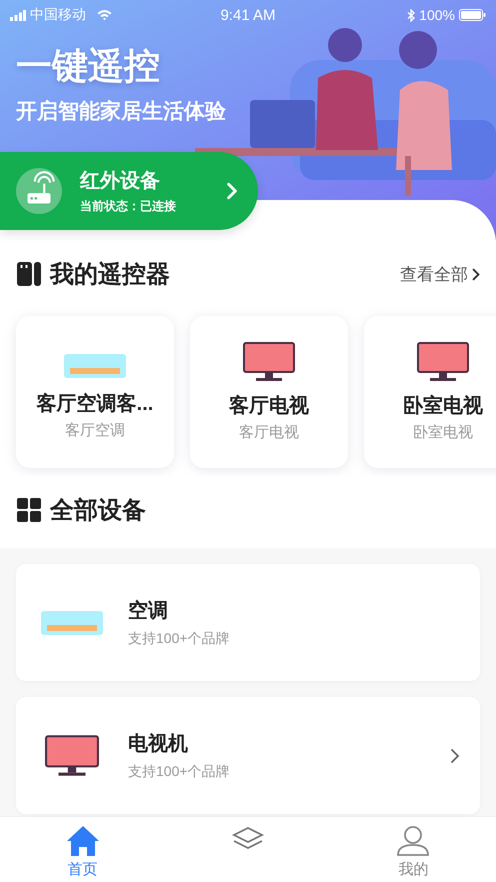 Image resolution: width=496 pixels, height=882 pixels. I want to click on tab-item: 首页, so click(83, 849).